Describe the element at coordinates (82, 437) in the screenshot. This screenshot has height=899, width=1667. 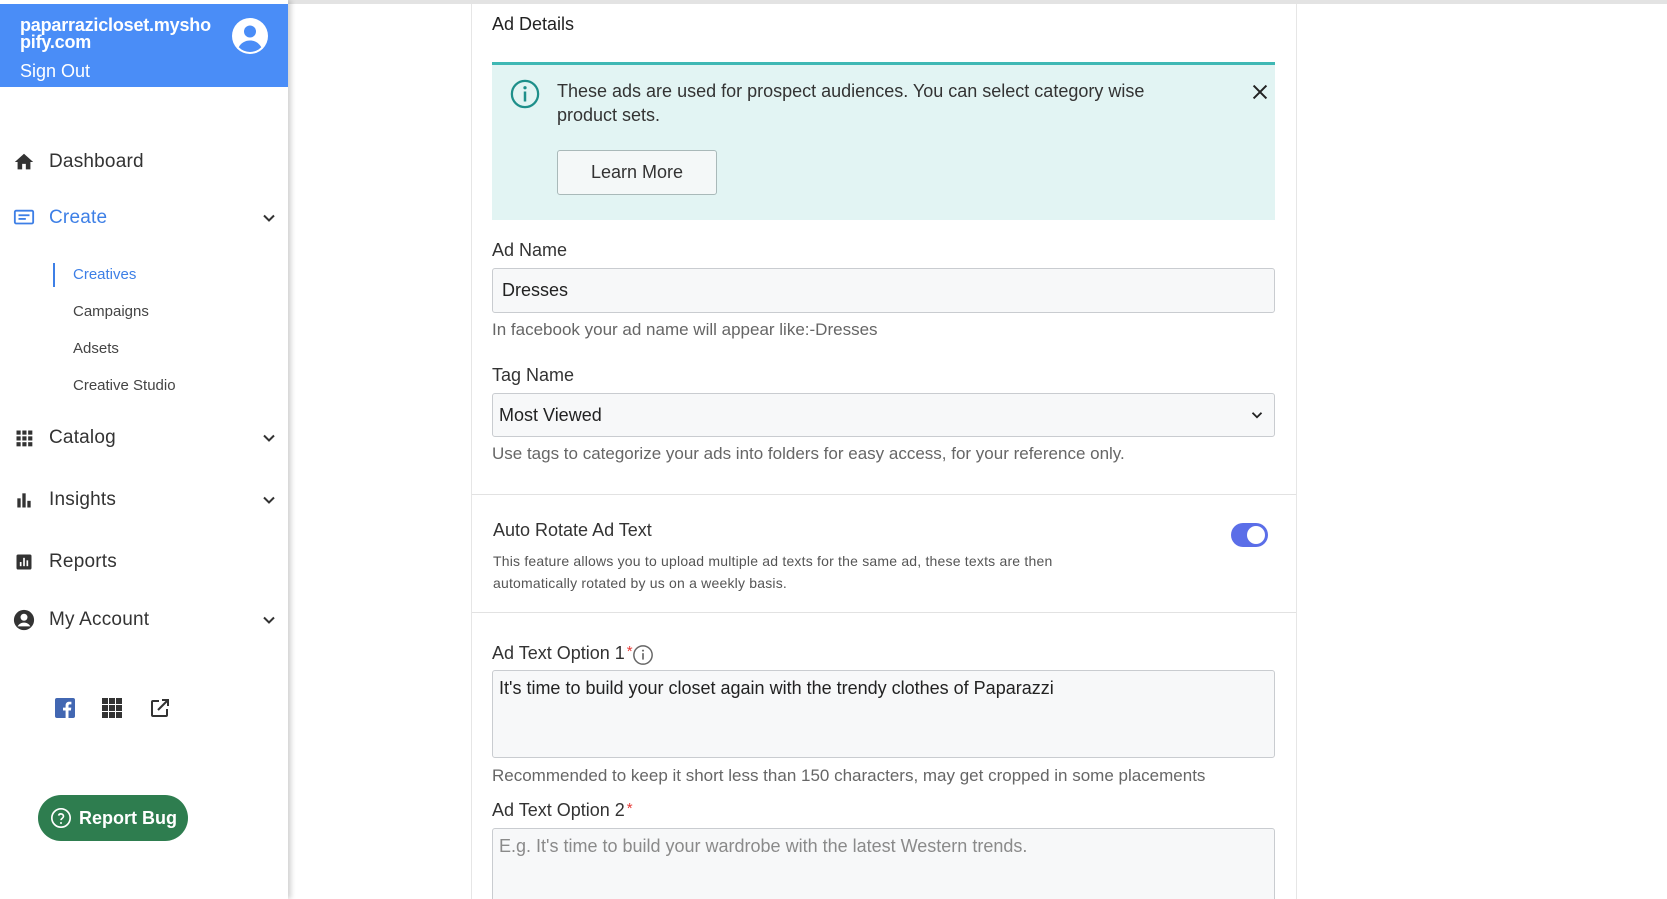
I see `nav-catalog-label: Catalog` at that location.